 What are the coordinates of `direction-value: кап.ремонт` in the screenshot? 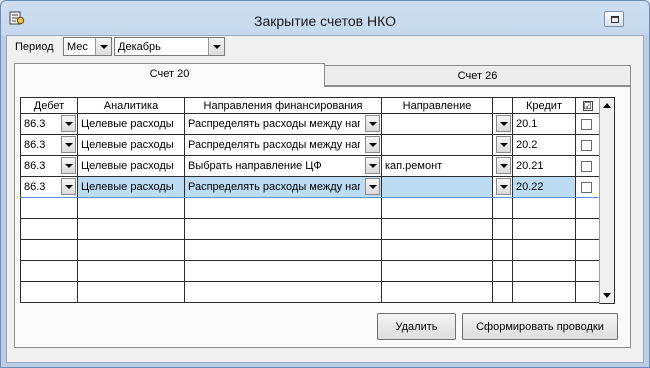 It's located at (414, 166).